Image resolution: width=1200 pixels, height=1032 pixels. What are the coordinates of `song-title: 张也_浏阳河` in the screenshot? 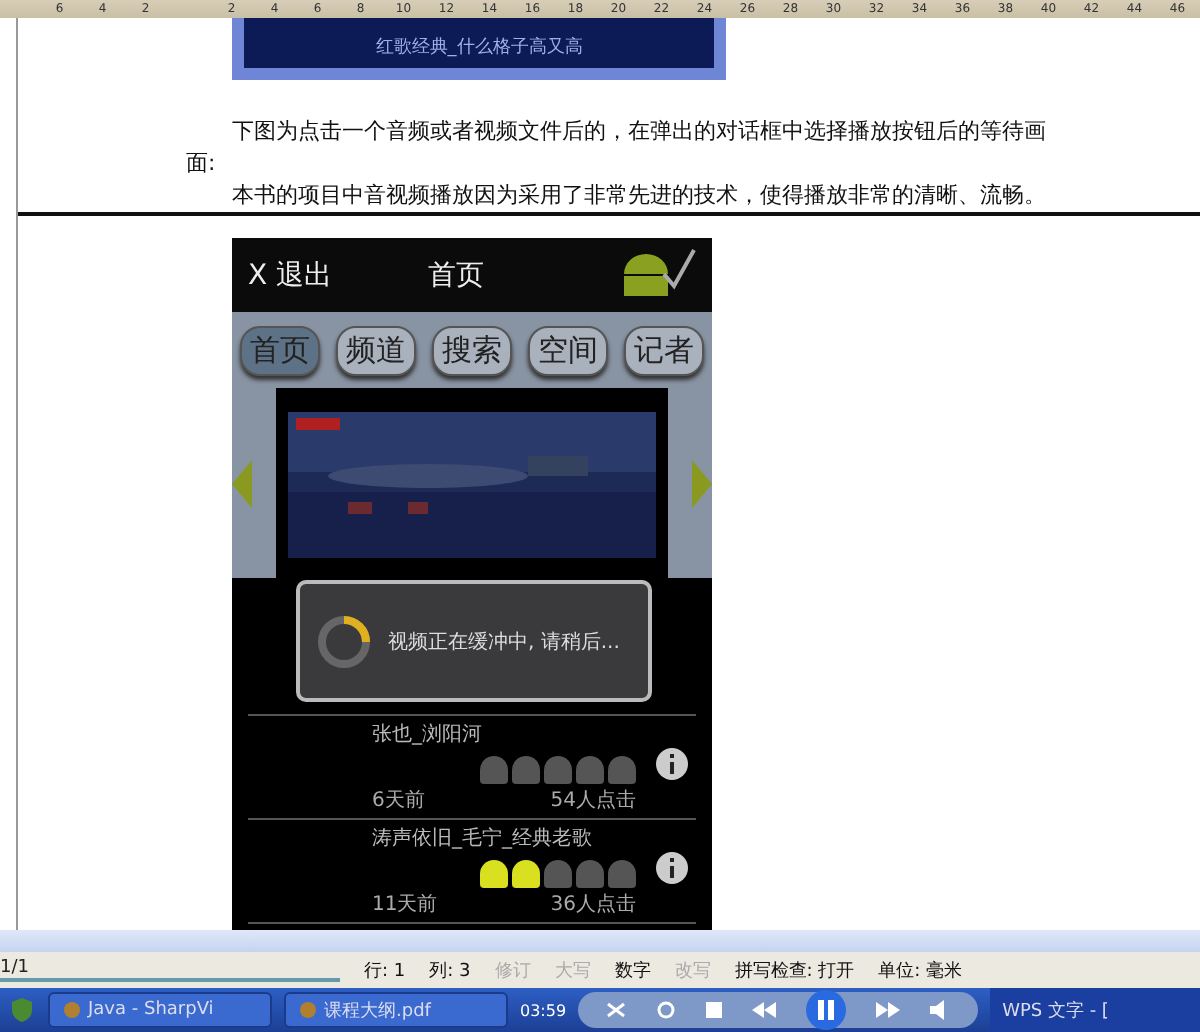 It's located at (428, 734).